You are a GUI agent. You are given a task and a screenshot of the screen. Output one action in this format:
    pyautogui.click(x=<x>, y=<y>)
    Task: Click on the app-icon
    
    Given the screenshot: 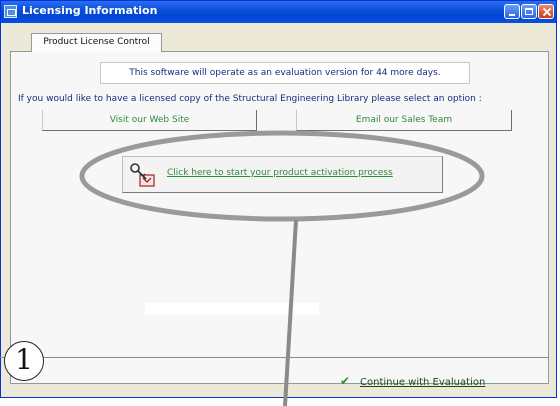 What is the action you would take?
    pyautogui.click(x=10, y=11)
    